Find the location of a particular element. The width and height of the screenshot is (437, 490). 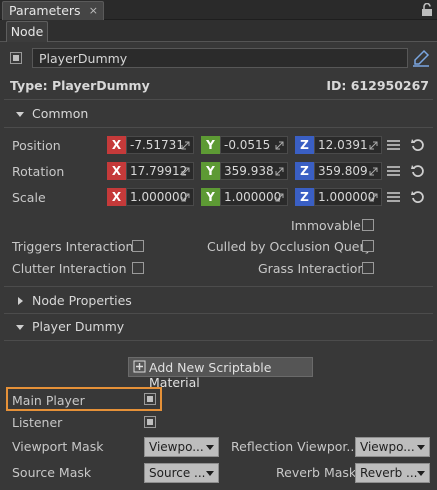

rotation-y-axis: Y is located at coordinates (210, 171).